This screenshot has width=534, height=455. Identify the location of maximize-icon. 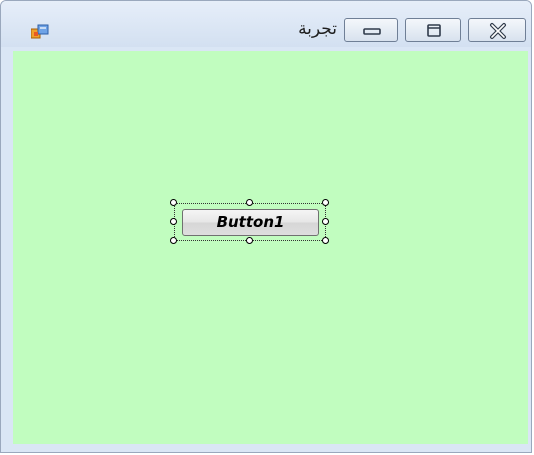
(434, 30).